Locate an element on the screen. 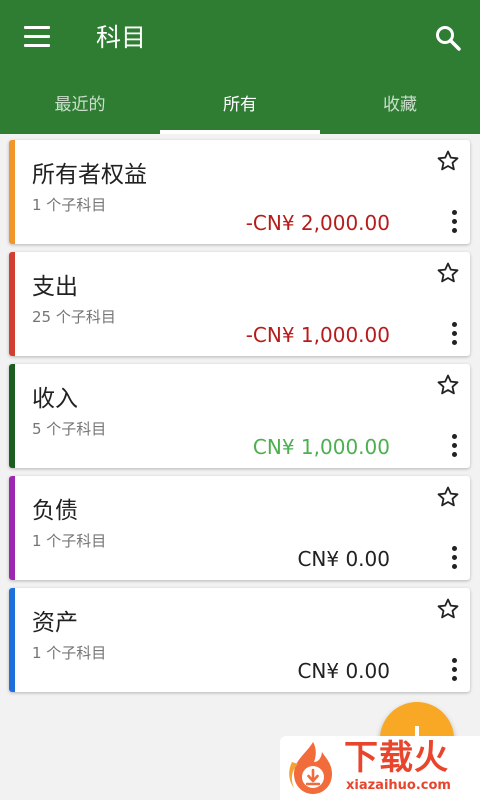 The width and height of the screenshot is (480, 800). flame-logo-icon is located at coordinates (310, 768).